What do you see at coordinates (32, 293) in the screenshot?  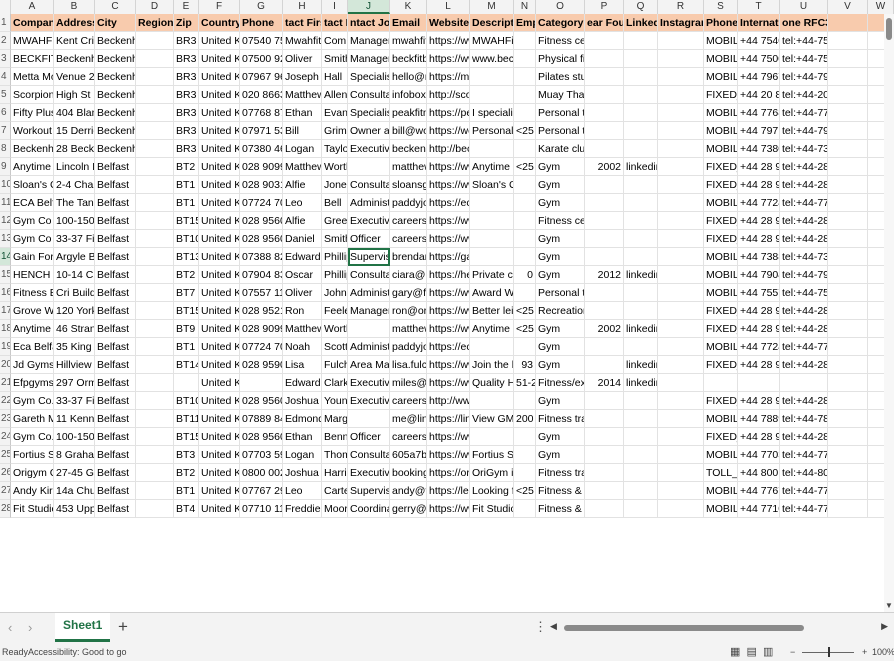 I see `table-cell: Fitness Bel` at bounding box center [32, 293].